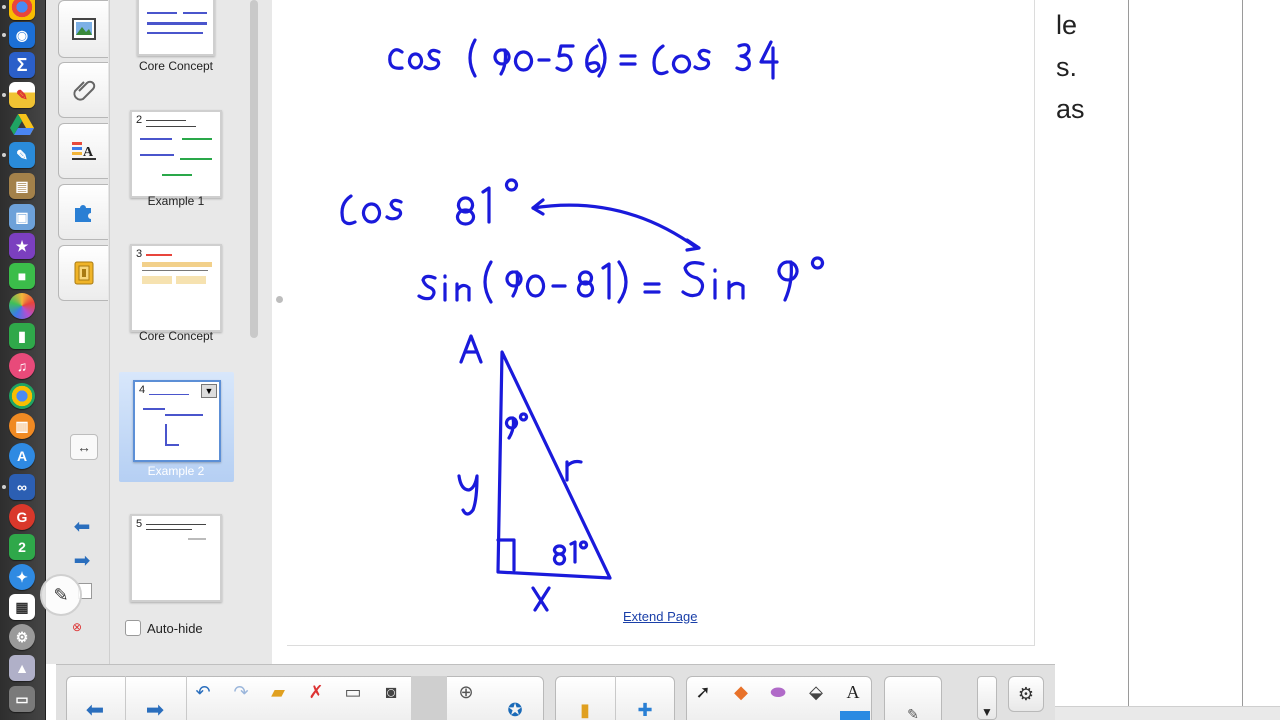 Image resolution: width=1280 pixels, height=720 pixels. I want to click on swap-arrows-icon: ↔, so click(84, 447).